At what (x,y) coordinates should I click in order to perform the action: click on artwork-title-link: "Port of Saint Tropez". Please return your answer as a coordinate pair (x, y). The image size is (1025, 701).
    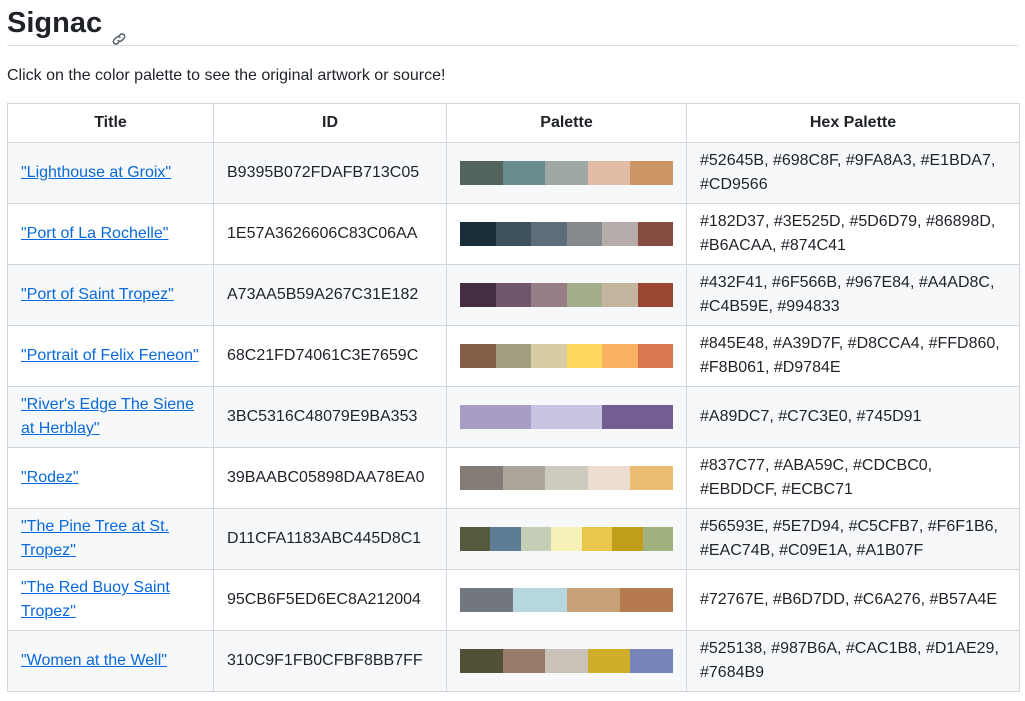
    Looking at the image, I should click on (97, 294).